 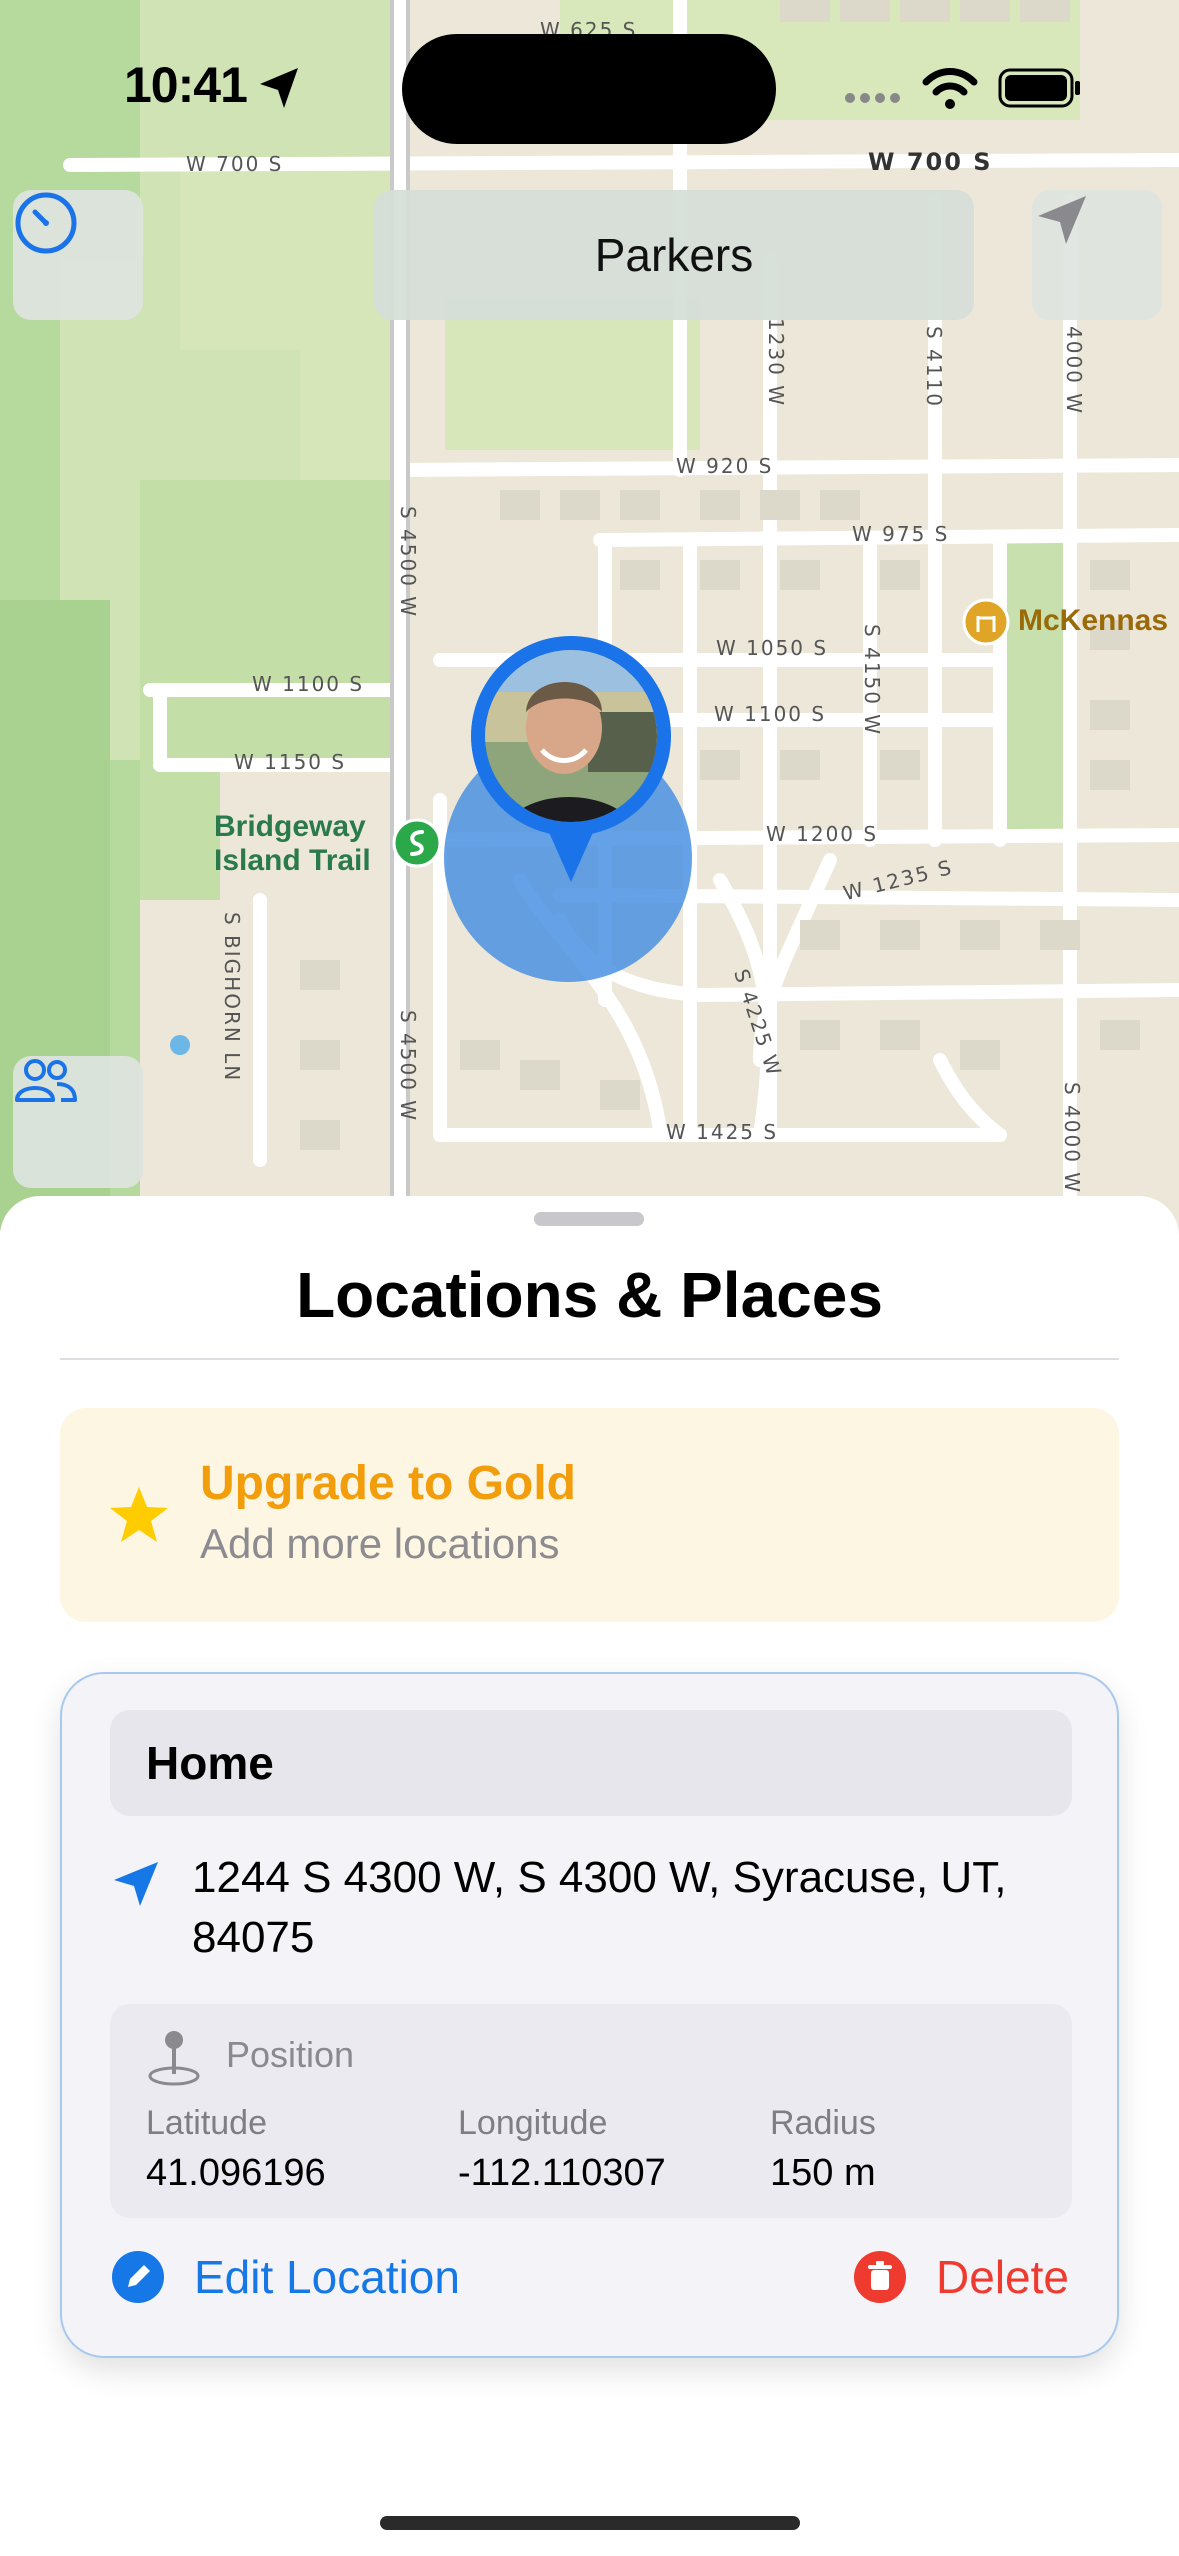 I want to click on street-label: S 4150 W, so click(x=872, y=680).